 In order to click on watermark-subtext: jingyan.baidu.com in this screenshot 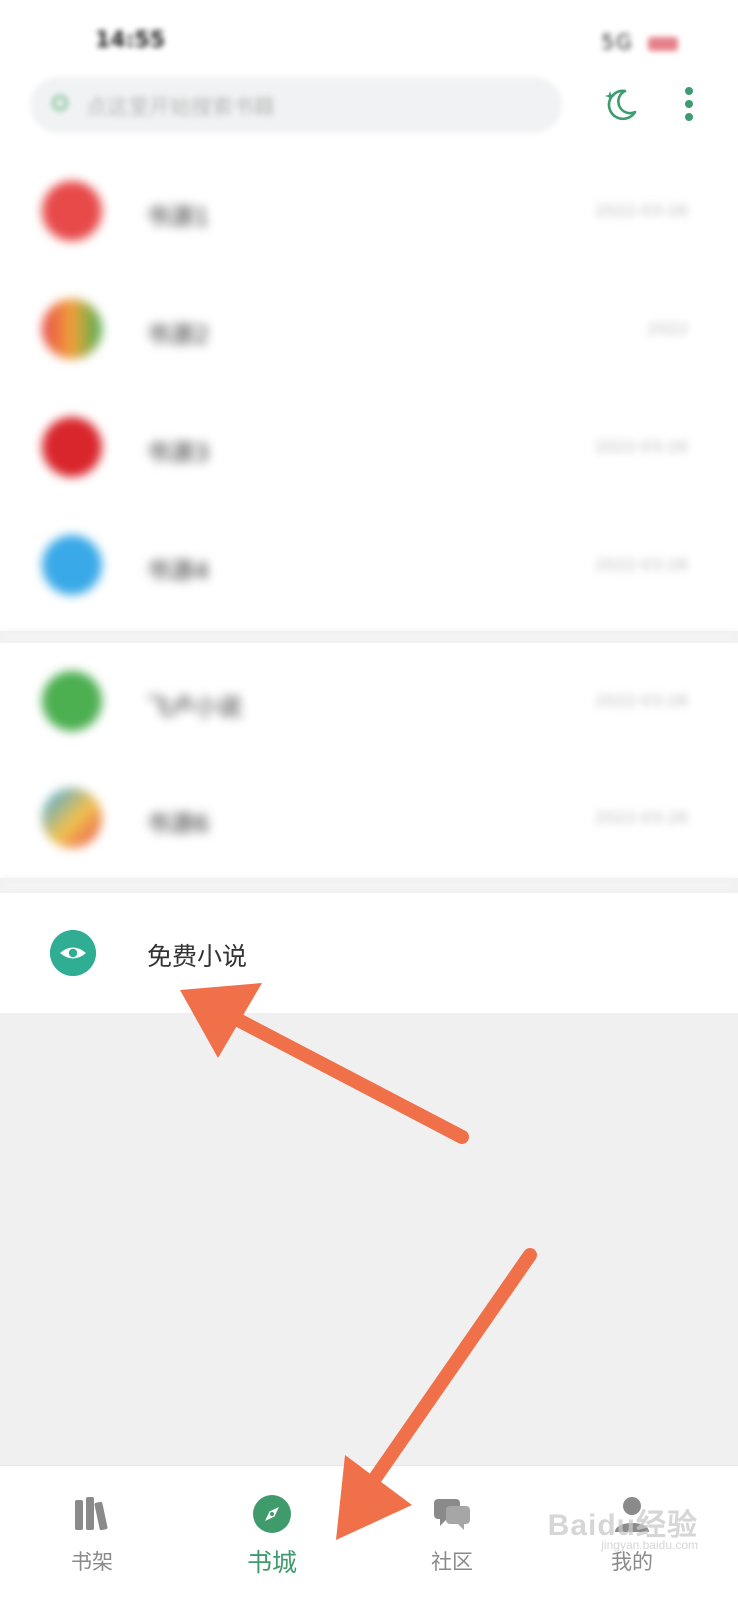, I will do `click(649, 1545)`.